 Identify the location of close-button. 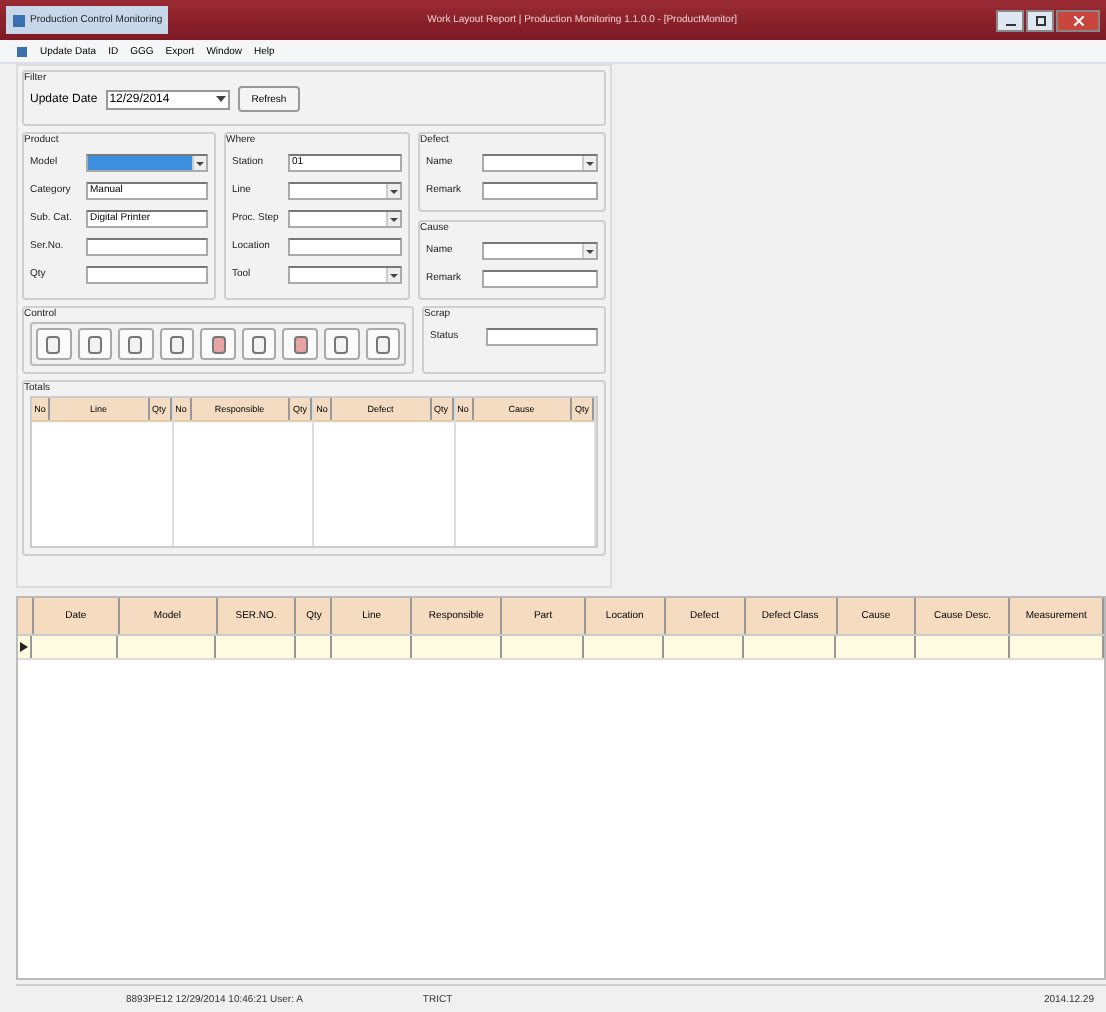
(1078, 20).